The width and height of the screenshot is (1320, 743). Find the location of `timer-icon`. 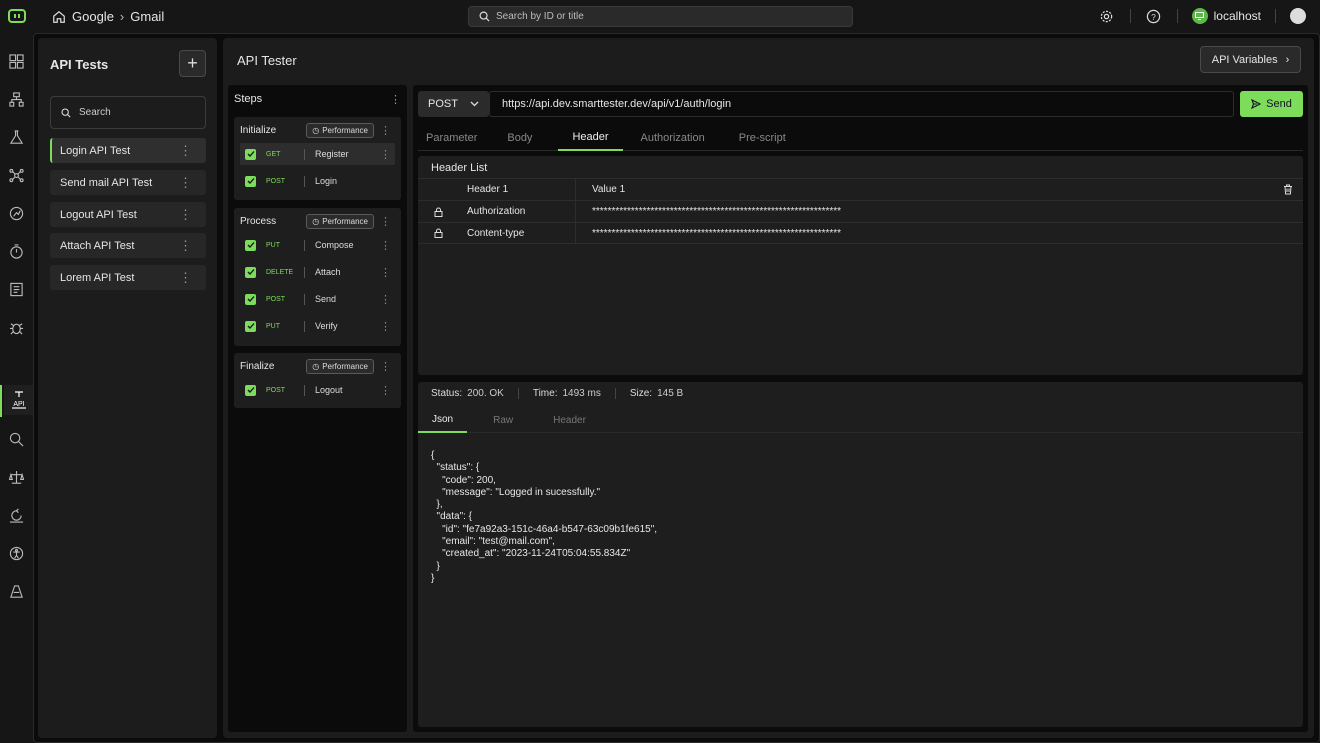

timer-icon is located at coordinates (16, 251).